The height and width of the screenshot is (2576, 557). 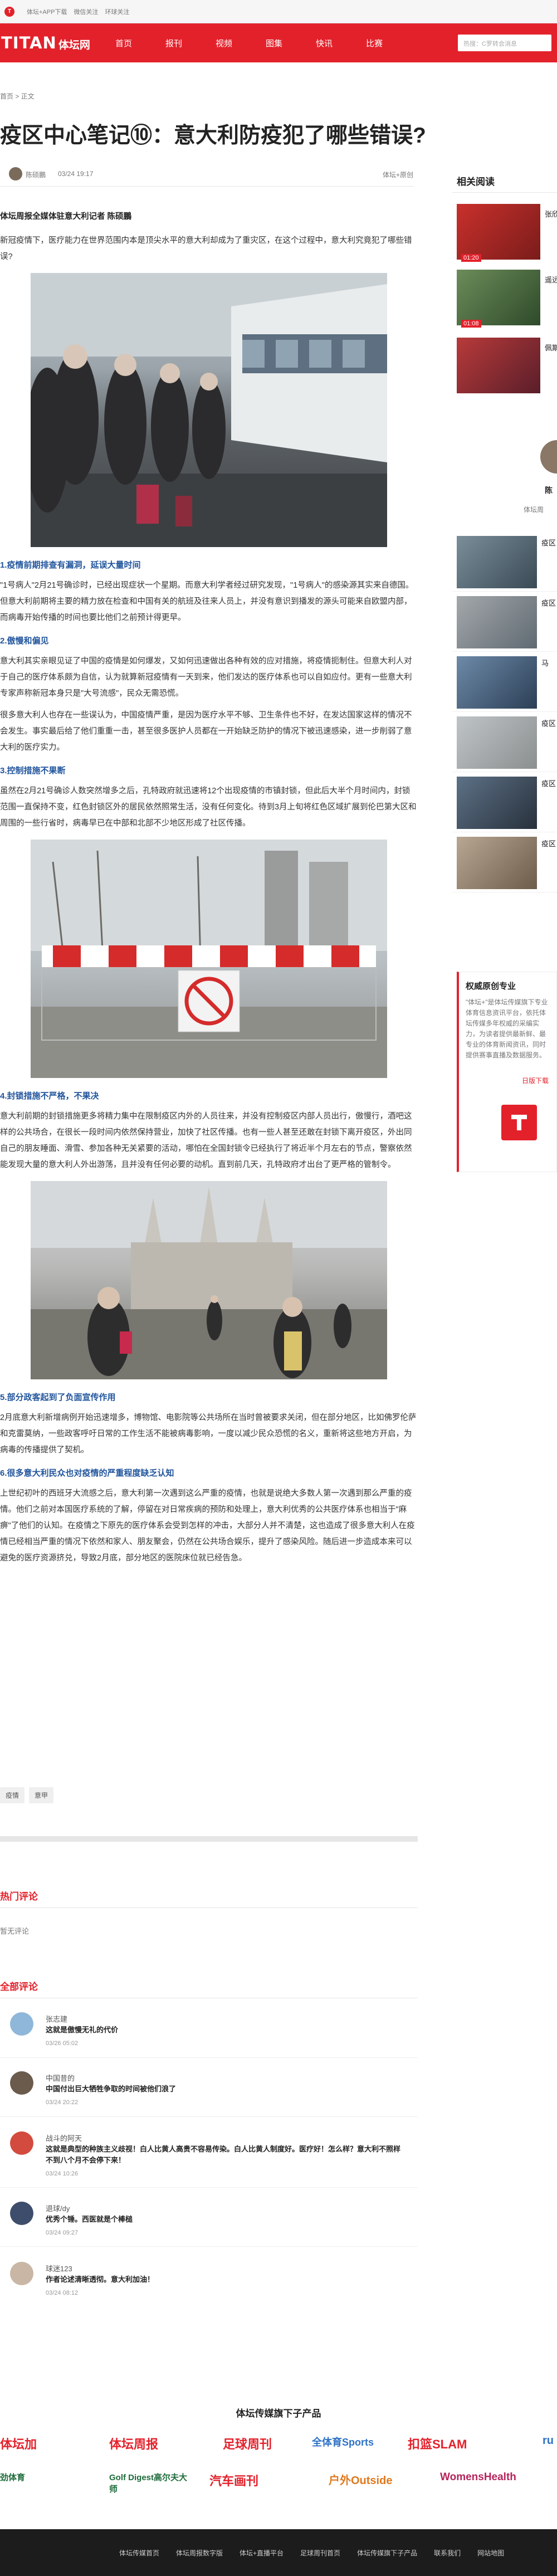 I want to click on comment-text: 作者论述清晰透彻。意大利加油！, so click(x=100, y=2279).